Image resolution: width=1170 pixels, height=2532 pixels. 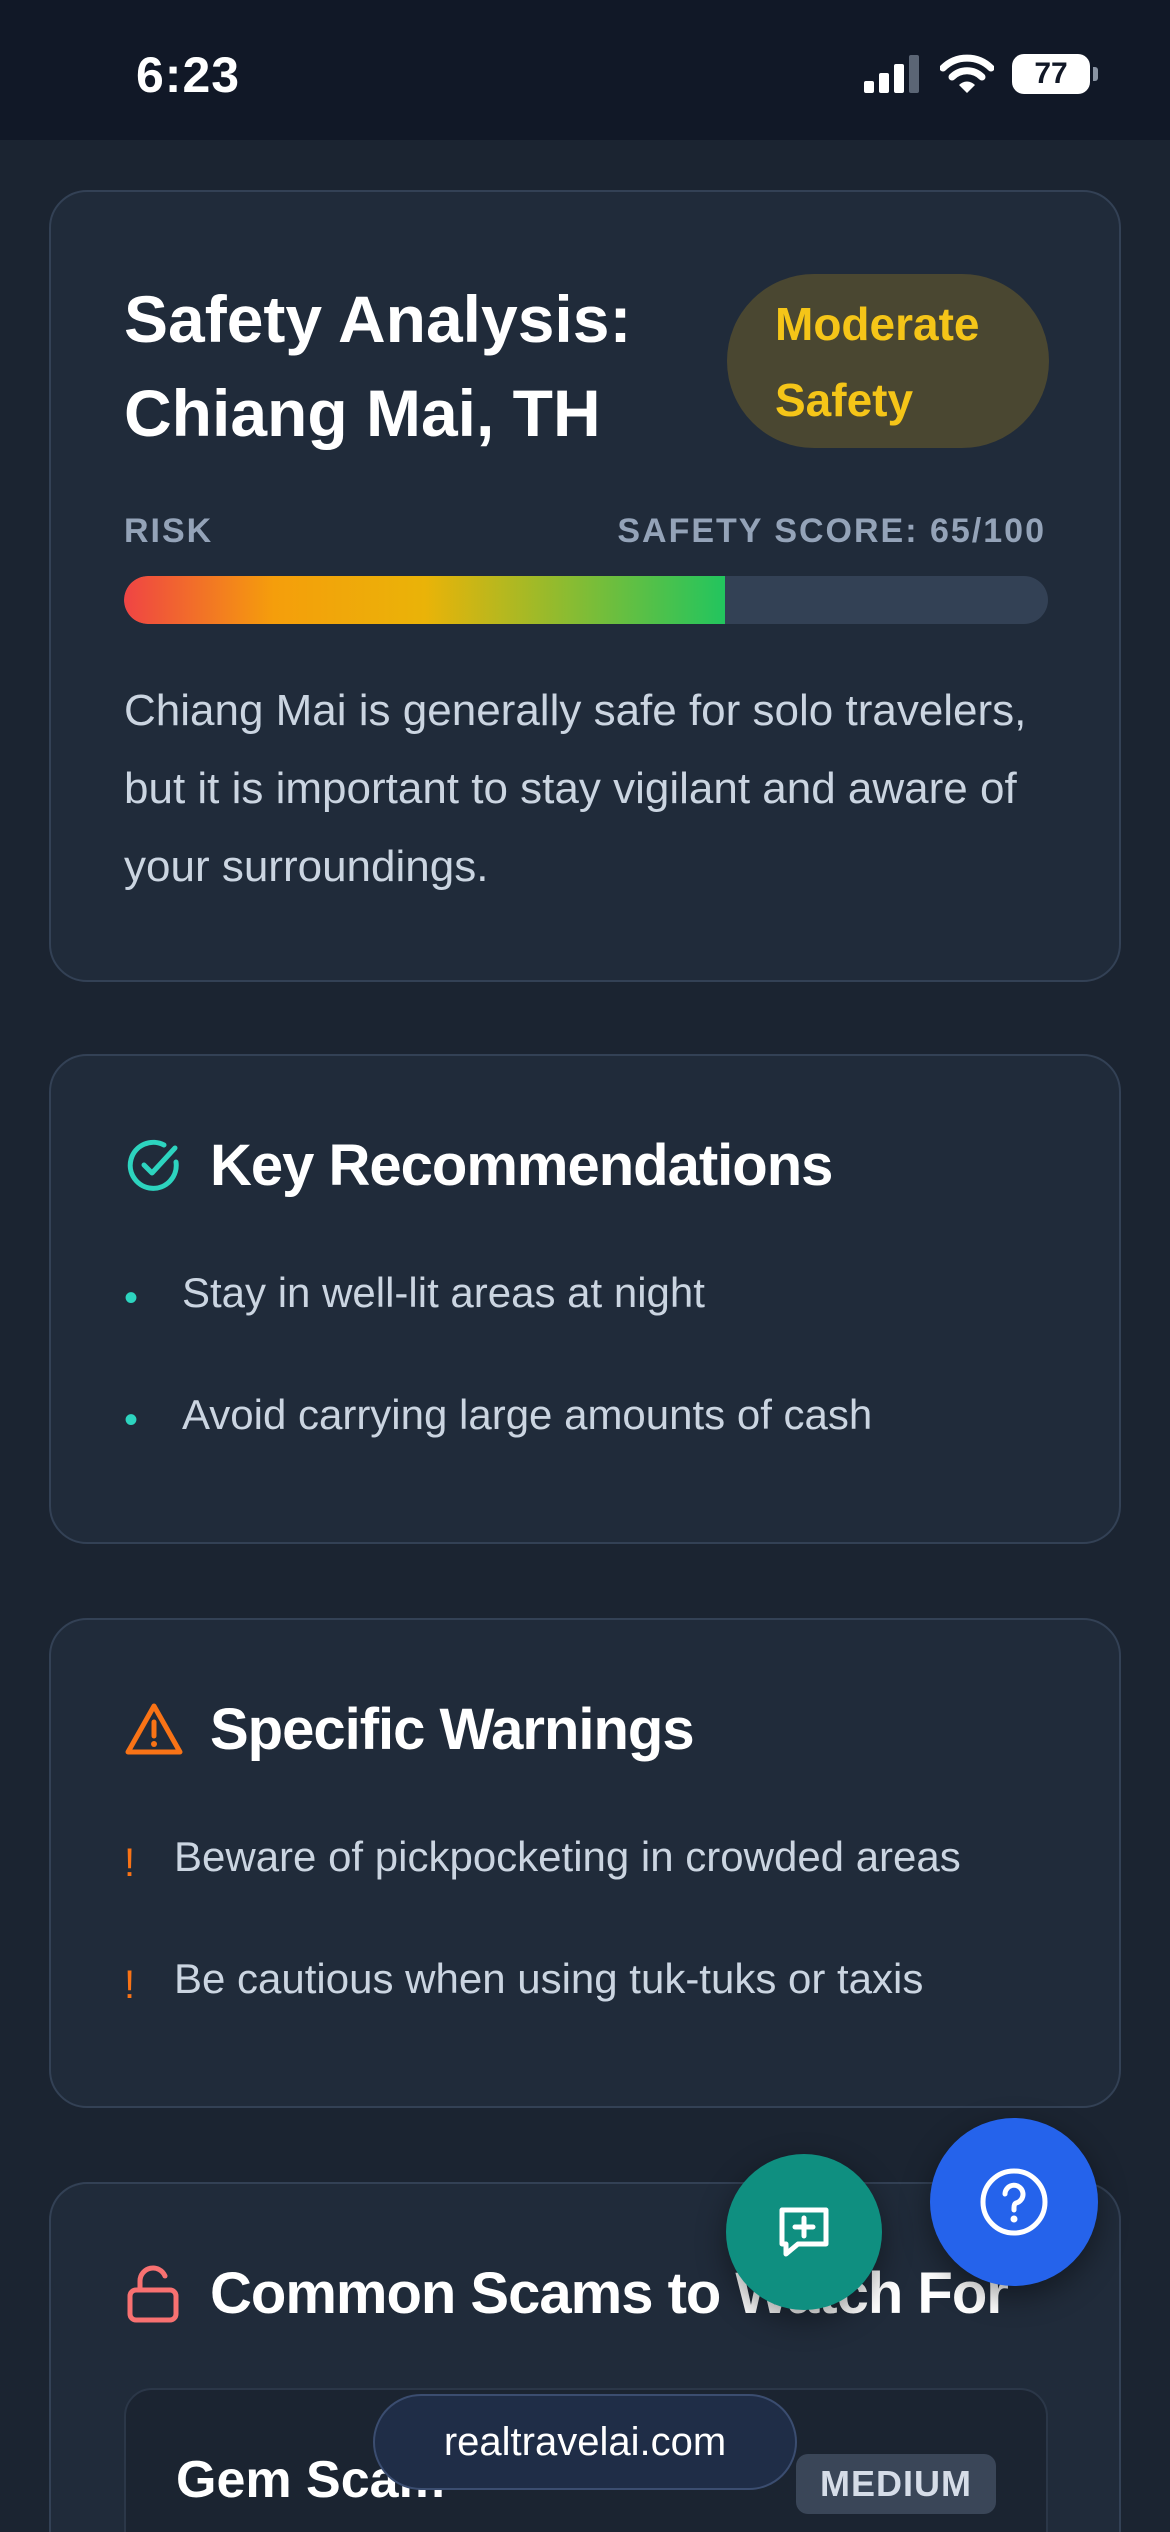 I want to click on recommendation-text: Stay in well-lit areas at night, so click(x=443, y=1292).